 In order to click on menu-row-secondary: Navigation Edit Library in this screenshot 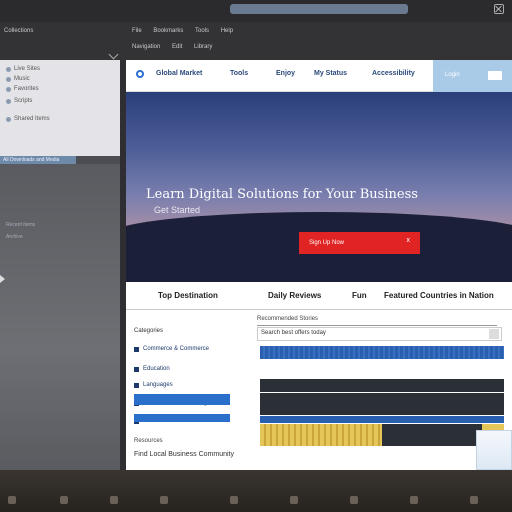, I will do `click(177, 47)`.